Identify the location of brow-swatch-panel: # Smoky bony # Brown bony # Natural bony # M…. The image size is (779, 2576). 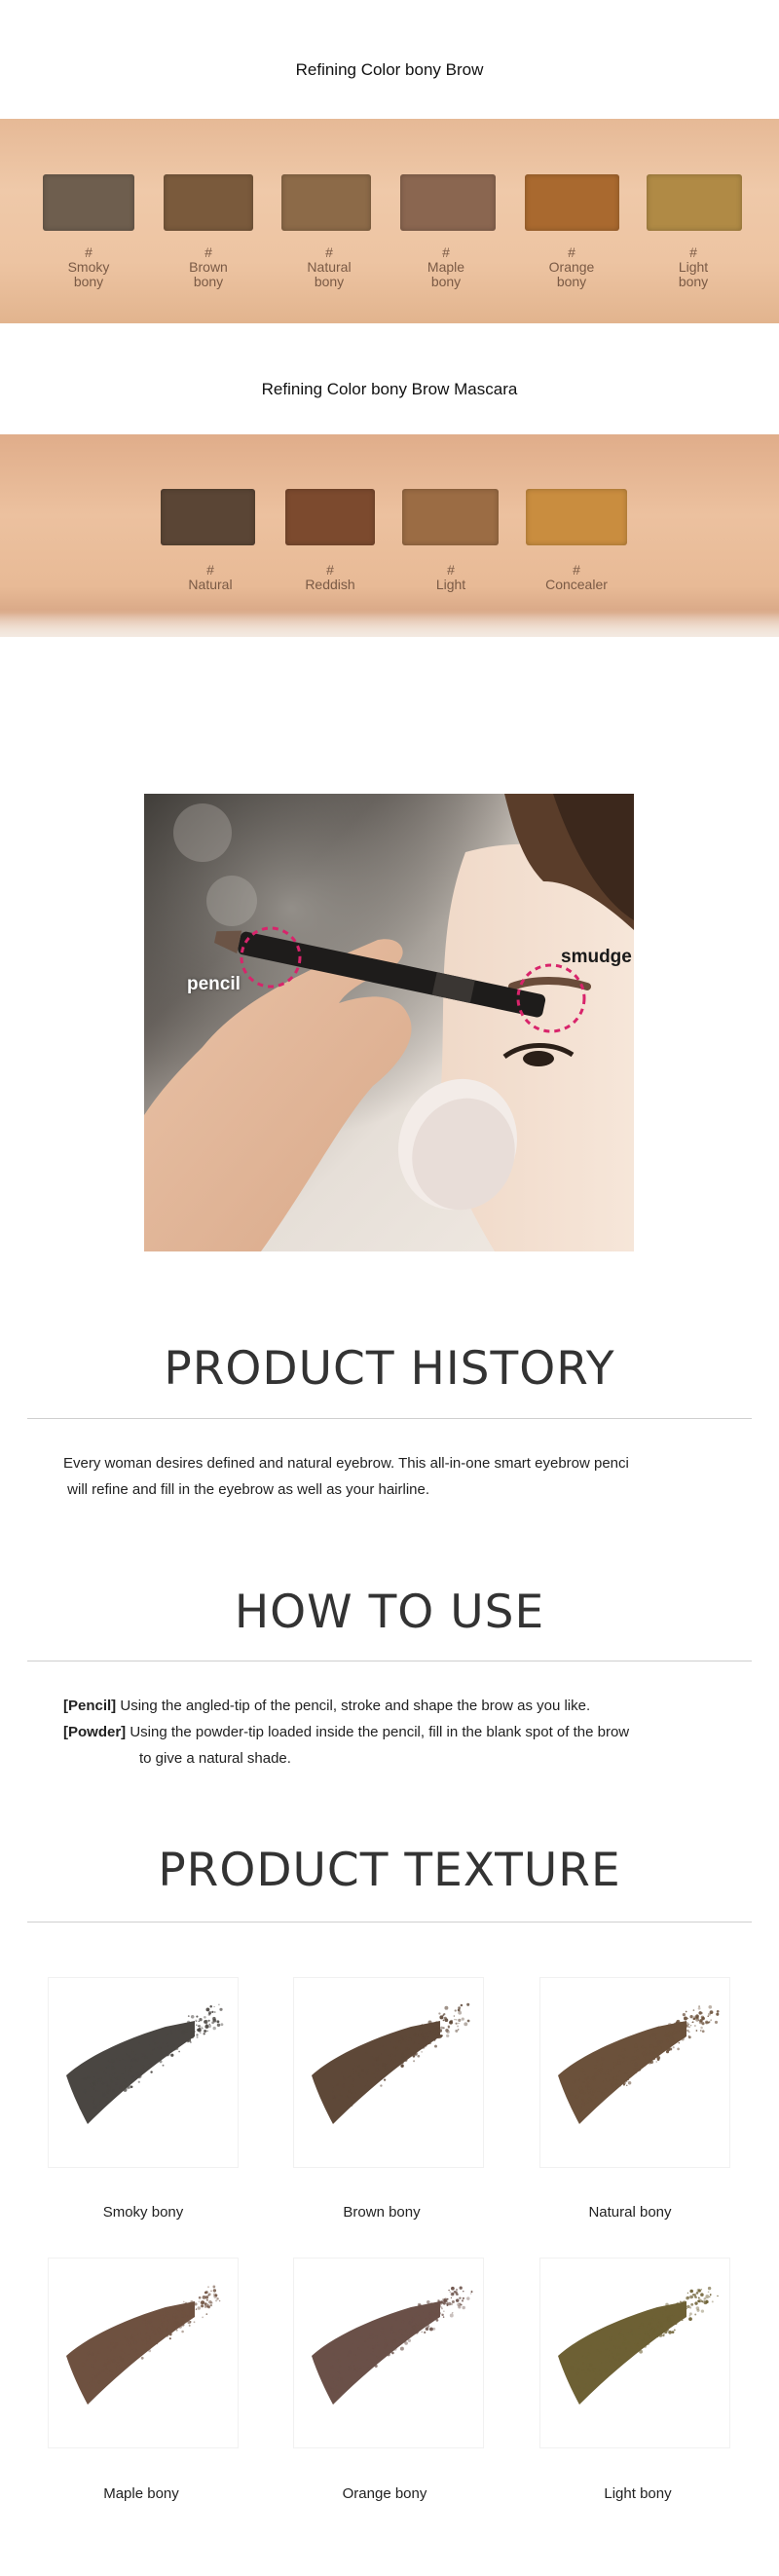
(389, 221).